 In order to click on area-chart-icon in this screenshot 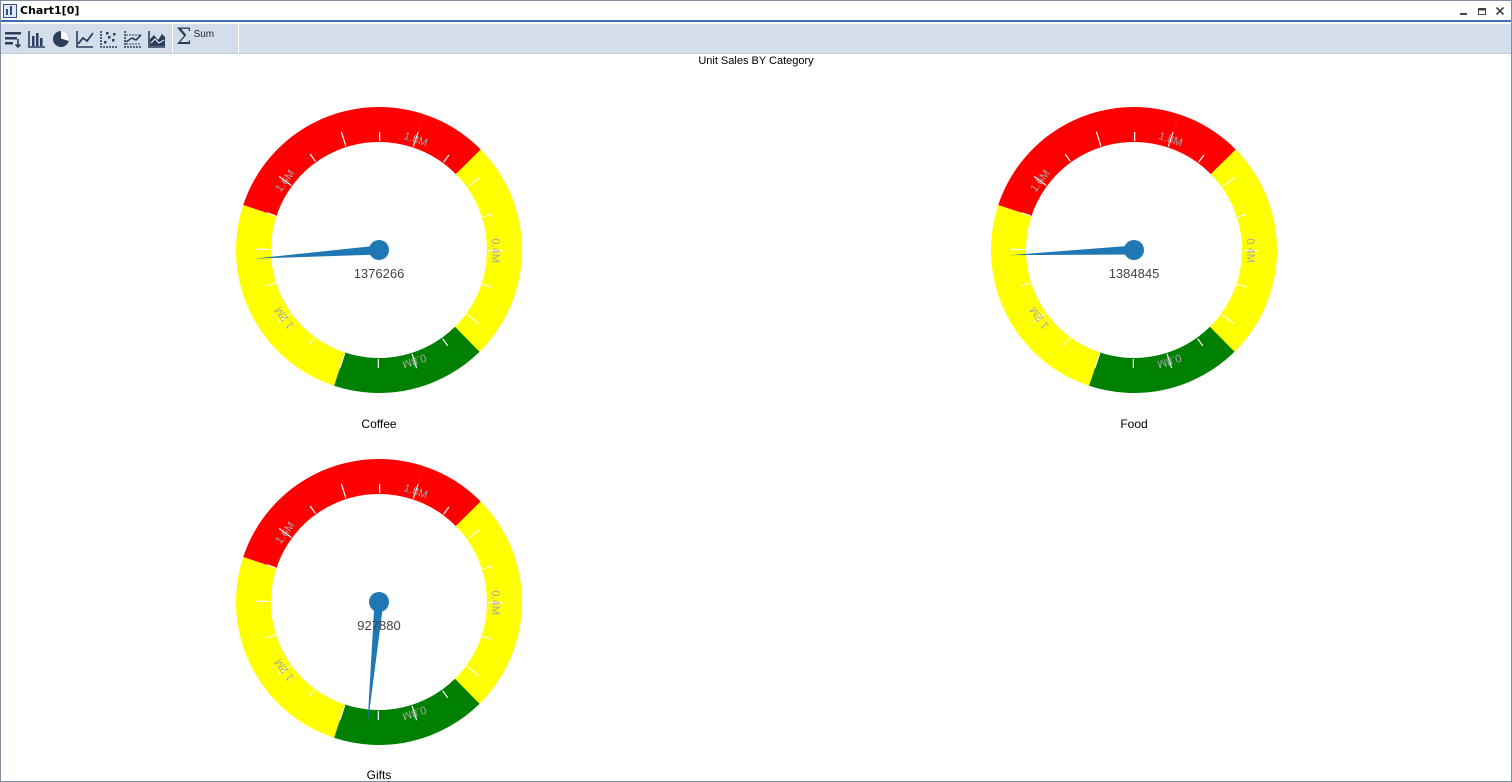, I will do `click(157, 39)`.